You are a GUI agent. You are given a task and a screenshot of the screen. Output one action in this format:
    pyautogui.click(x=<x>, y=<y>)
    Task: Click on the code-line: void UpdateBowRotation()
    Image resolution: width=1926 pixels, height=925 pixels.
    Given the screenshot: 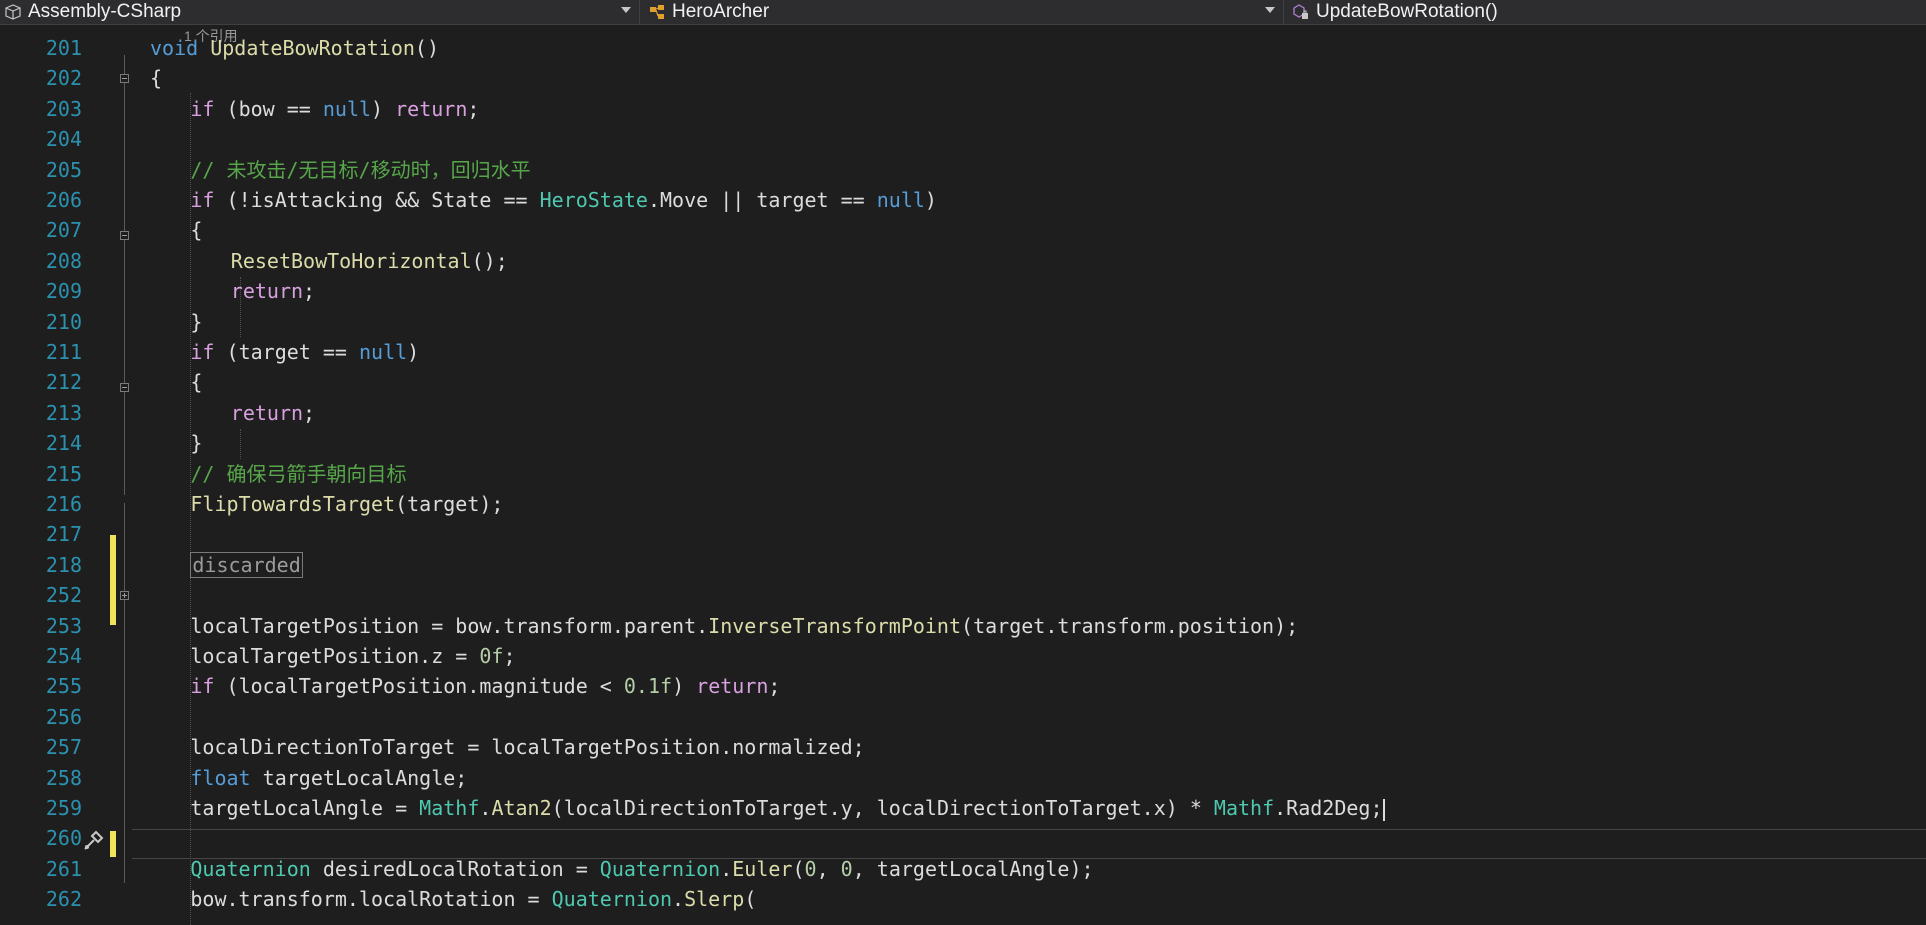 What is the action you would take?
    pyautogui.click(x=294, y=48)
    